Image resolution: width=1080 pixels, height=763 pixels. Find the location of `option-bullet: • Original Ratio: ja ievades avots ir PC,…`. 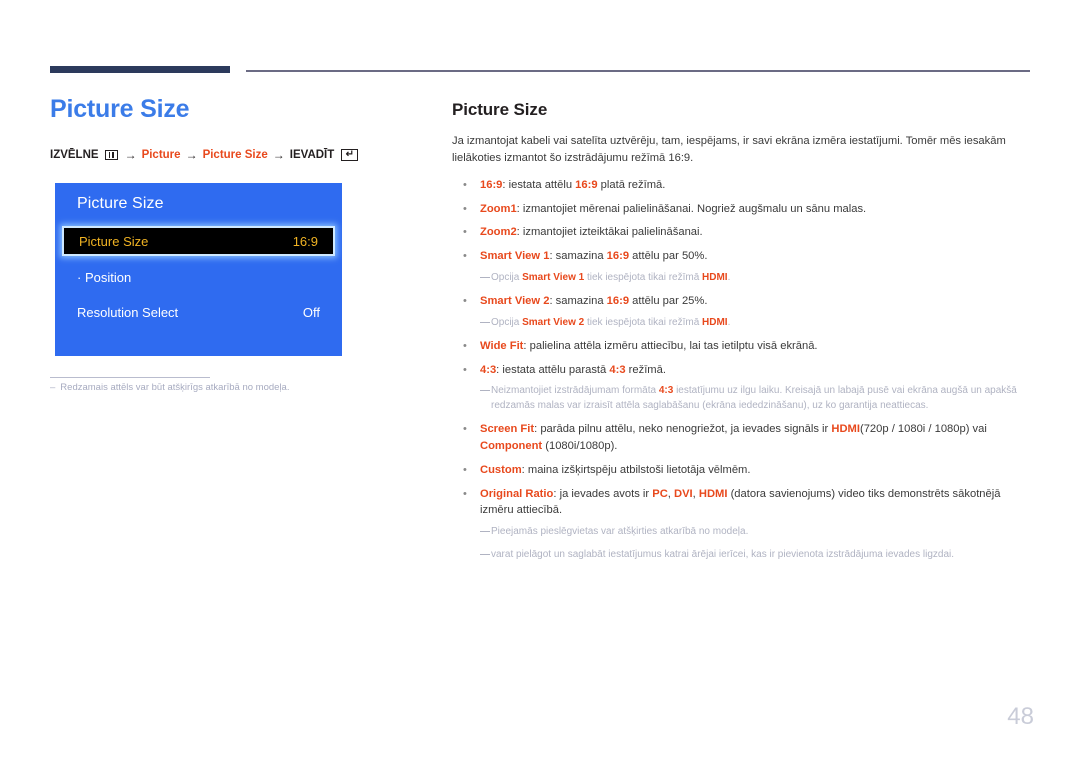

option-bullet: • Original Ratio: ja ievades avots ir PC,… is located at coordinates (743, 503).